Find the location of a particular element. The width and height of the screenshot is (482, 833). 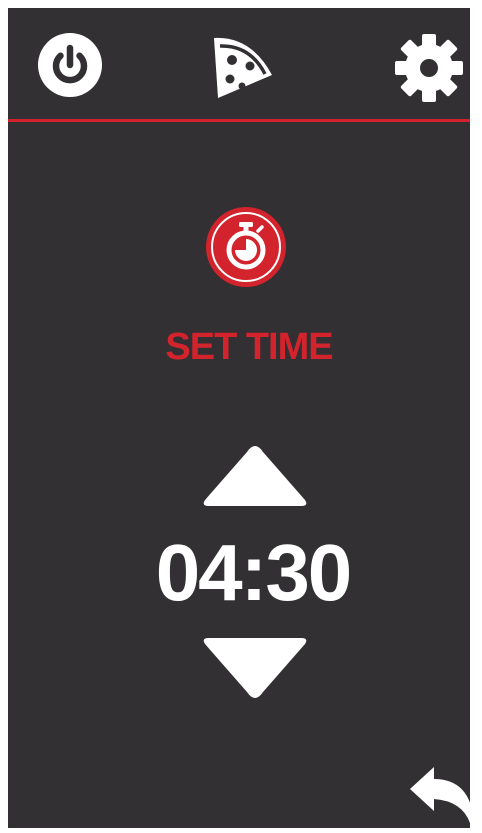

increase-time-button is located at coordinates (255, 475).